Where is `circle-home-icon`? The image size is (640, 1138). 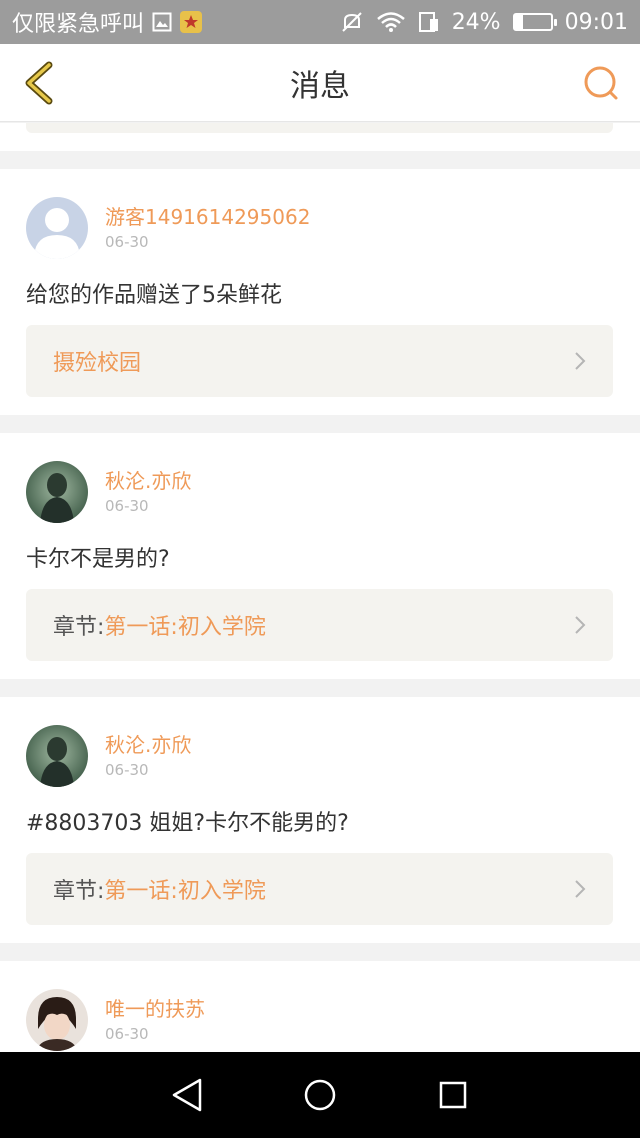
circle-home-icon is located at coordinates (320, 1095).